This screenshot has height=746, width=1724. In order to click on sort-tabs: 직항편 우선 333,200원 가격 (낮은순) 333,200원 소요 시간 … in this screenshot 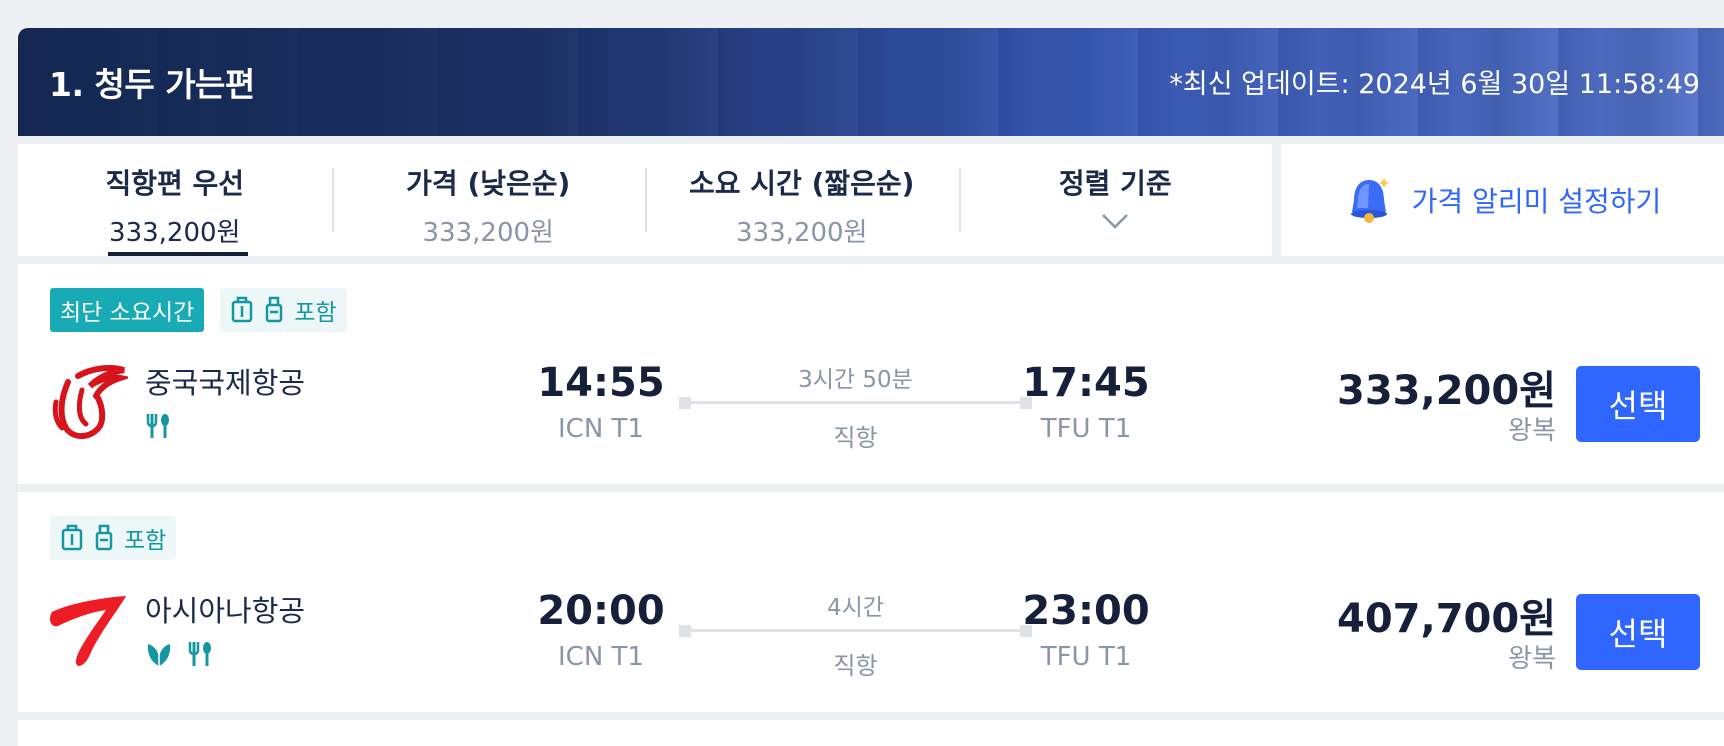, I will do `click(645, 200)`.